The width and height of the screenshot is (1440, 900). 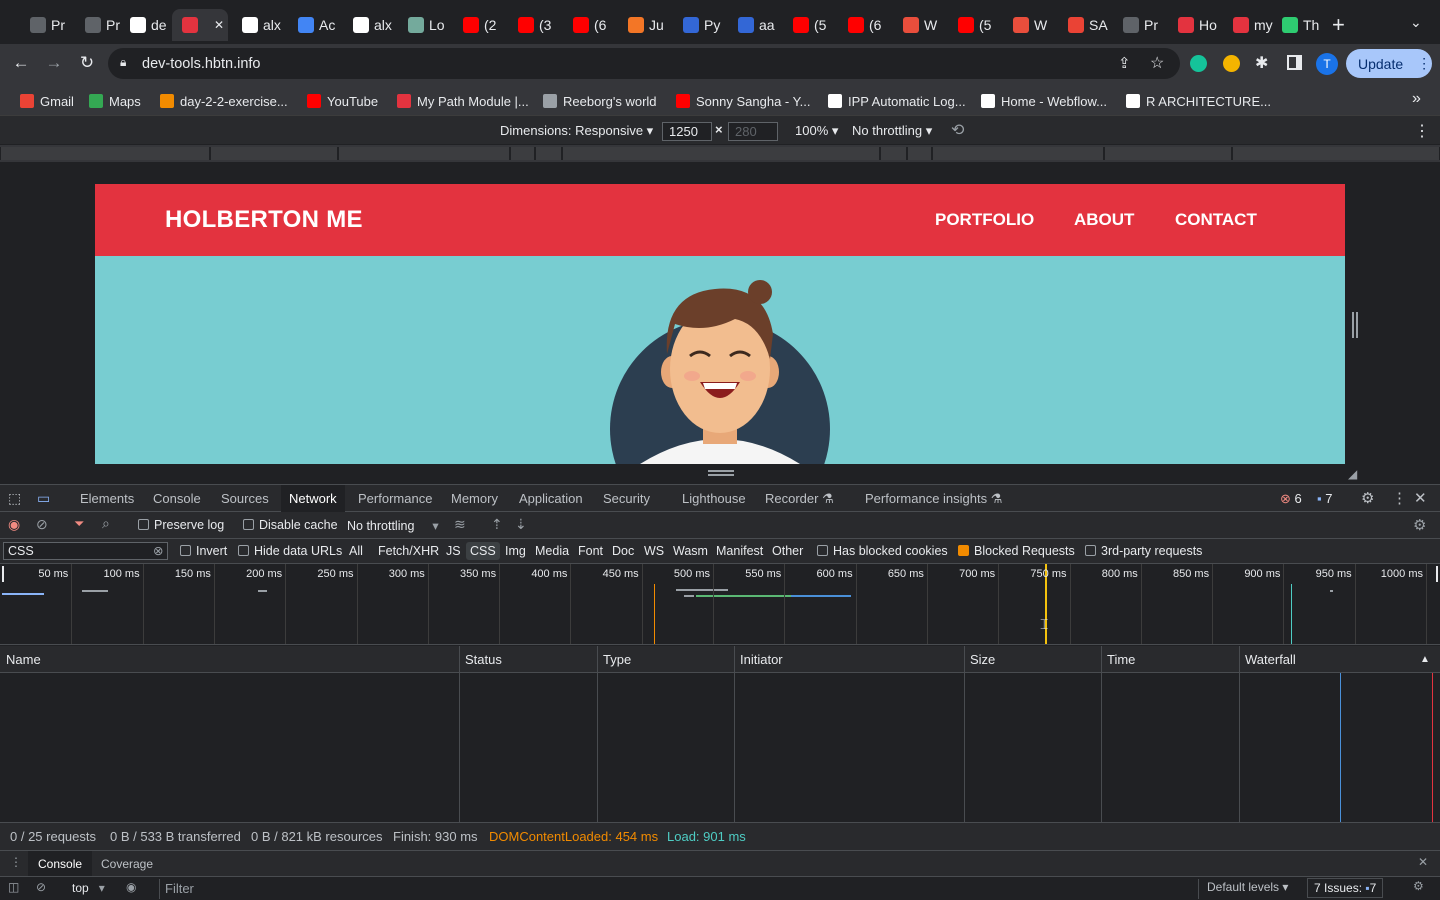 I want to click on dimensions-select: Dimensions: Responsive ▾, so click(x=576, y=131).